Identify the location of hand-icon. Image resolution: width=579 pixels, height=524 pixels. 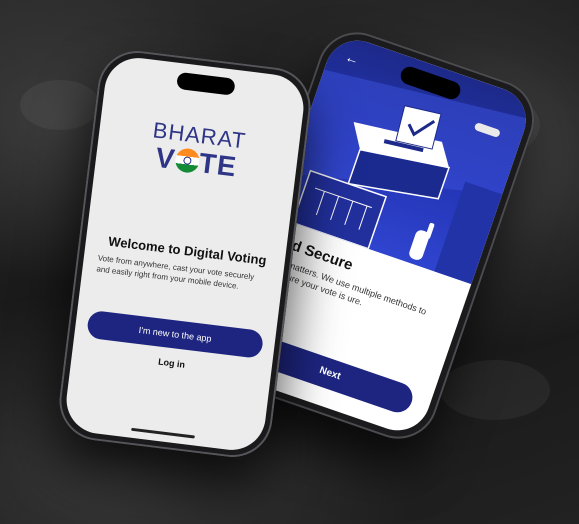
(422, 241).